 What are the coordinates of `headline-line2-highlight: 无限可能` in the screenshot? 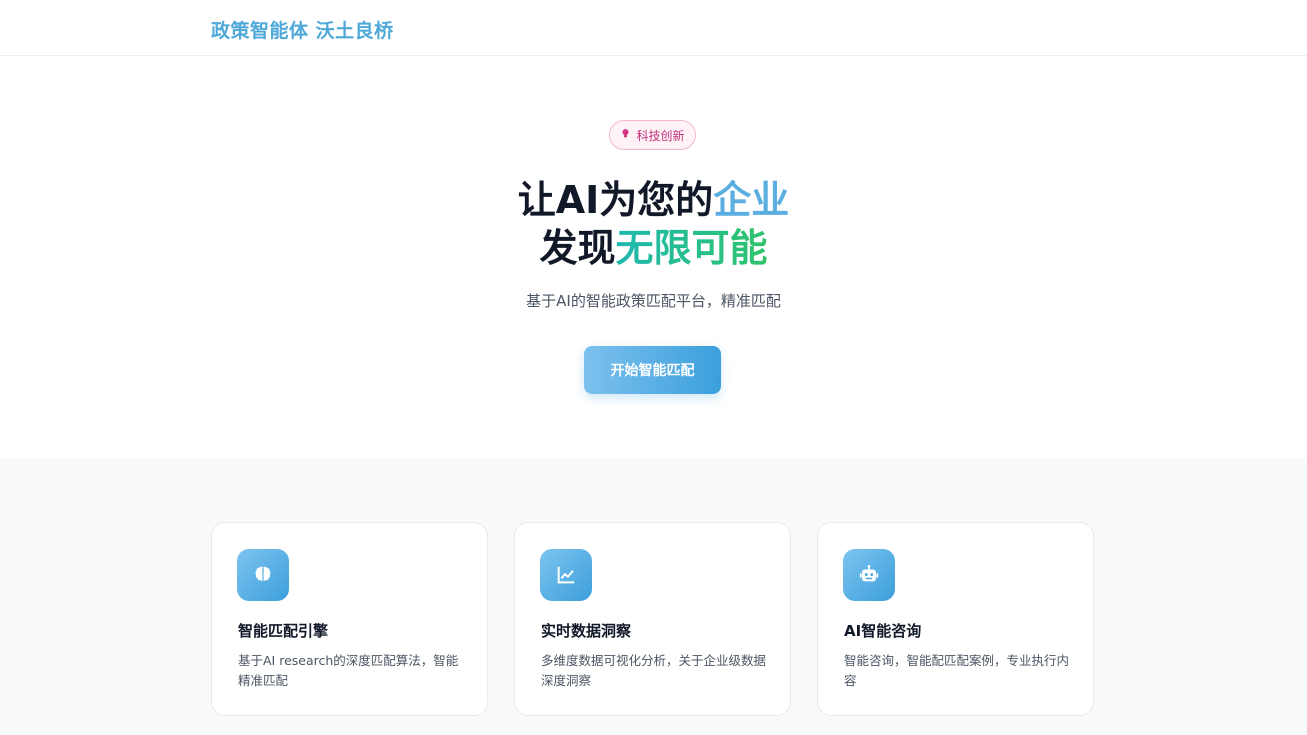 It's located at (691, 248).